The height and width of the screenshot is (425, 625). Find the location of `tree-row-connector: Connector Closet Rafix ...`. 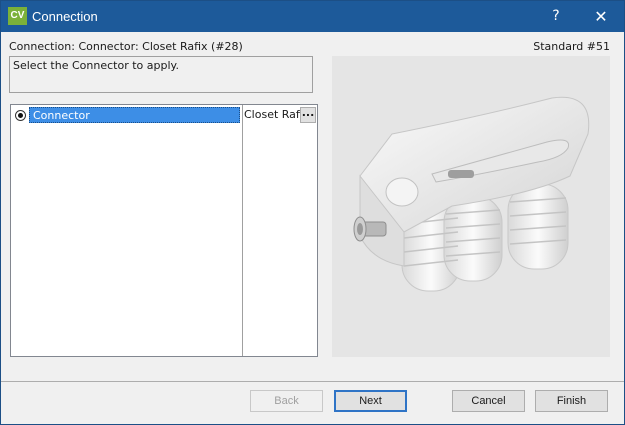

tree-row-connector: Connector Closet Rafix ... is located at coordinates (164, 115).